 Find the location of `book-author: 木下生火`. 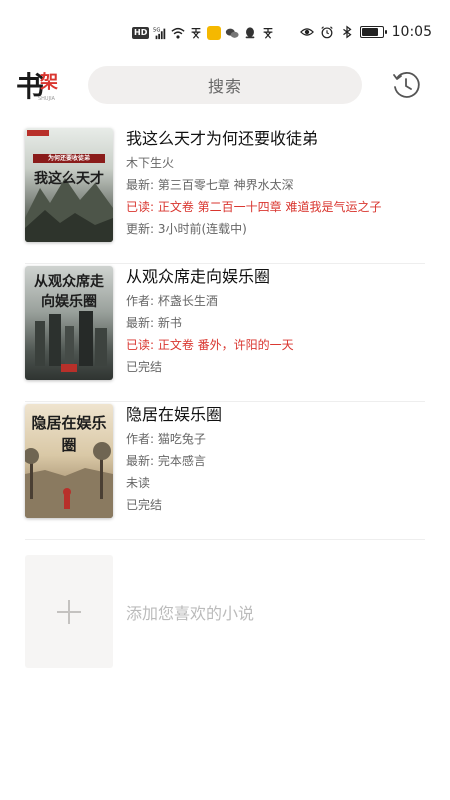

book-author: 木下生火 is located at coordinates (150, 163).